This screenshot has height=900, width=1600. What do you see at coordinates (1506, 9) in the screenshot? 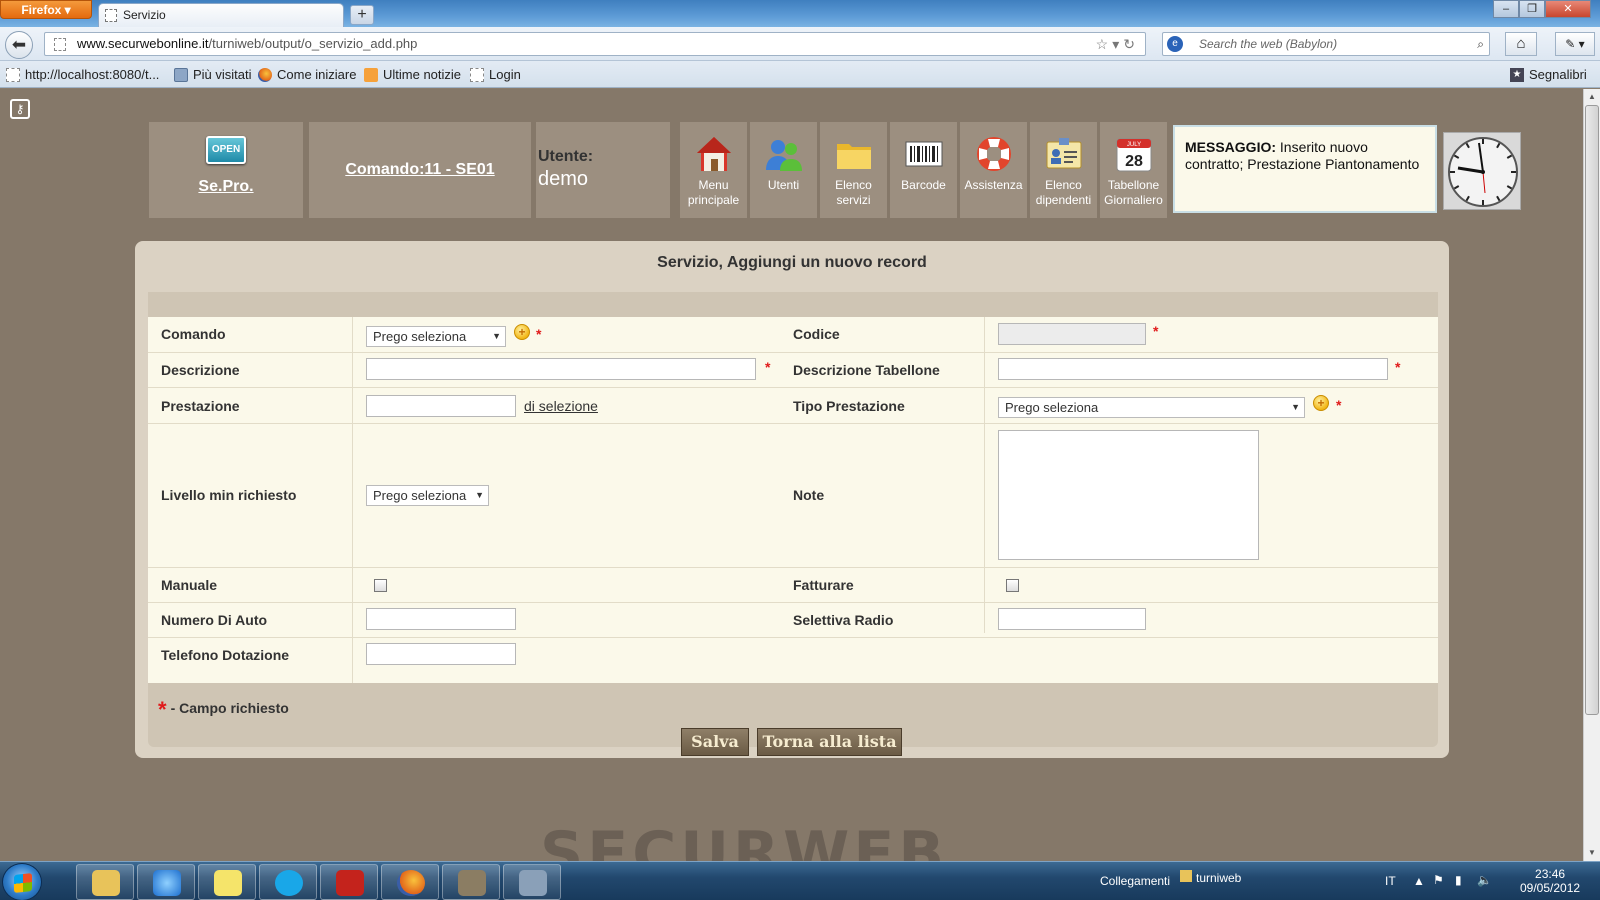
I see `minimize-button: –` at bounding box center [1506, 9].